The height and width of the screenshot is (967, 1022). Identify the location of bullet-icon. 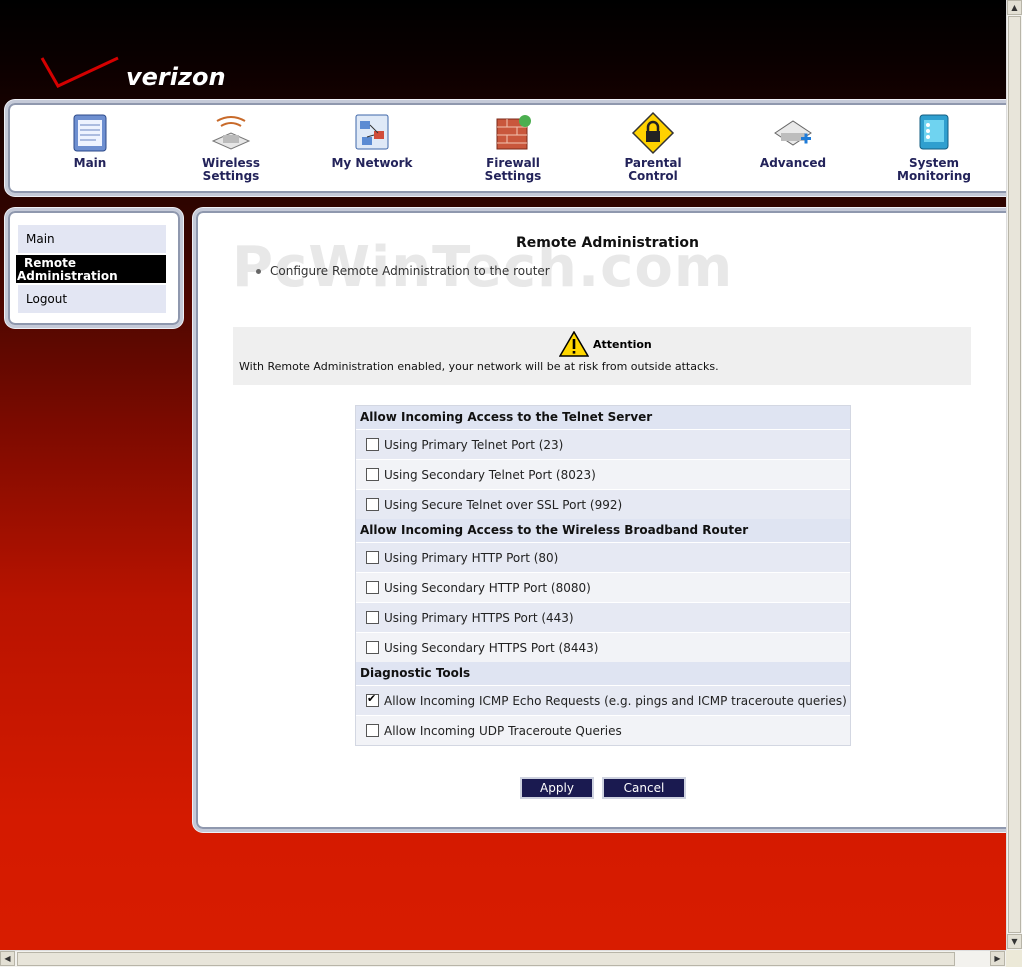
(258, 271).